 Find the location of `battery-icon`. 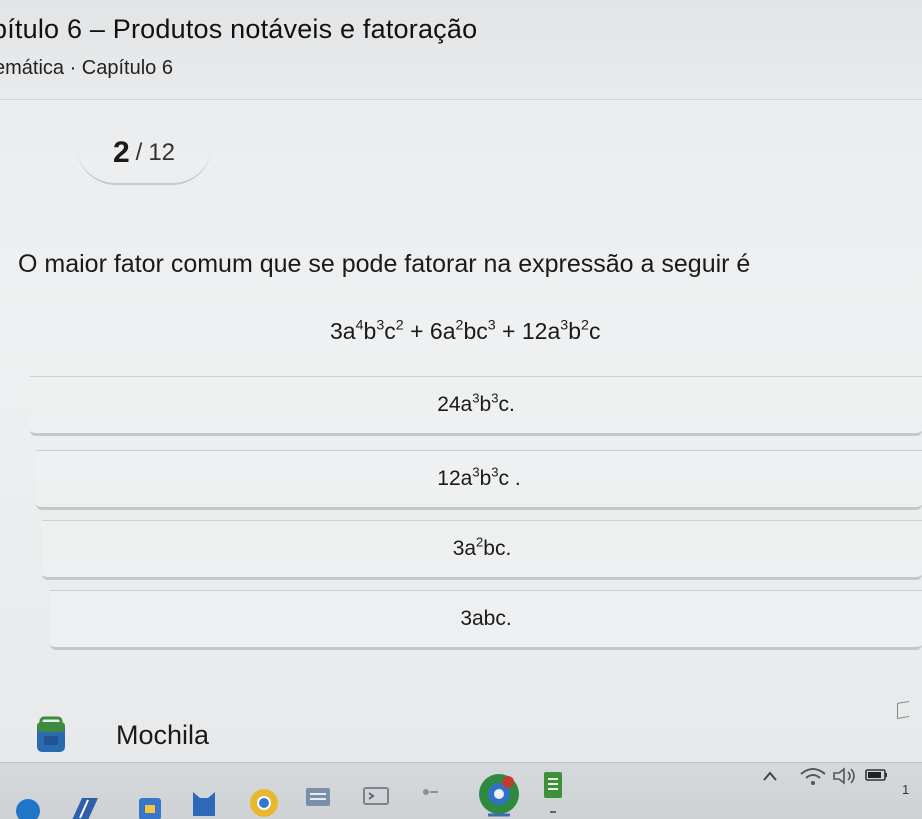

battery-icon is located at coordinates (877, 775).